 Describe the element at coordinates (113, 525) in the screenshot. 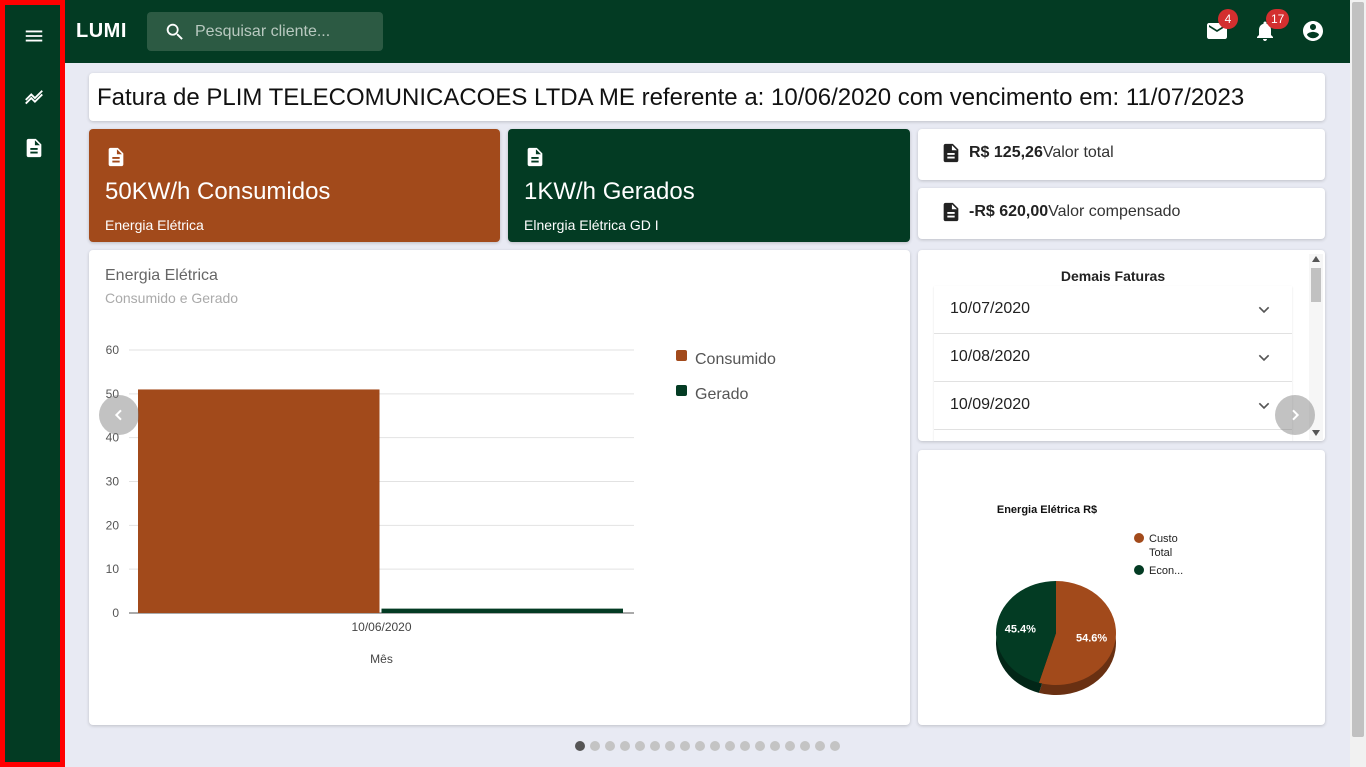

I see `y-tick-label: 20` at that location.